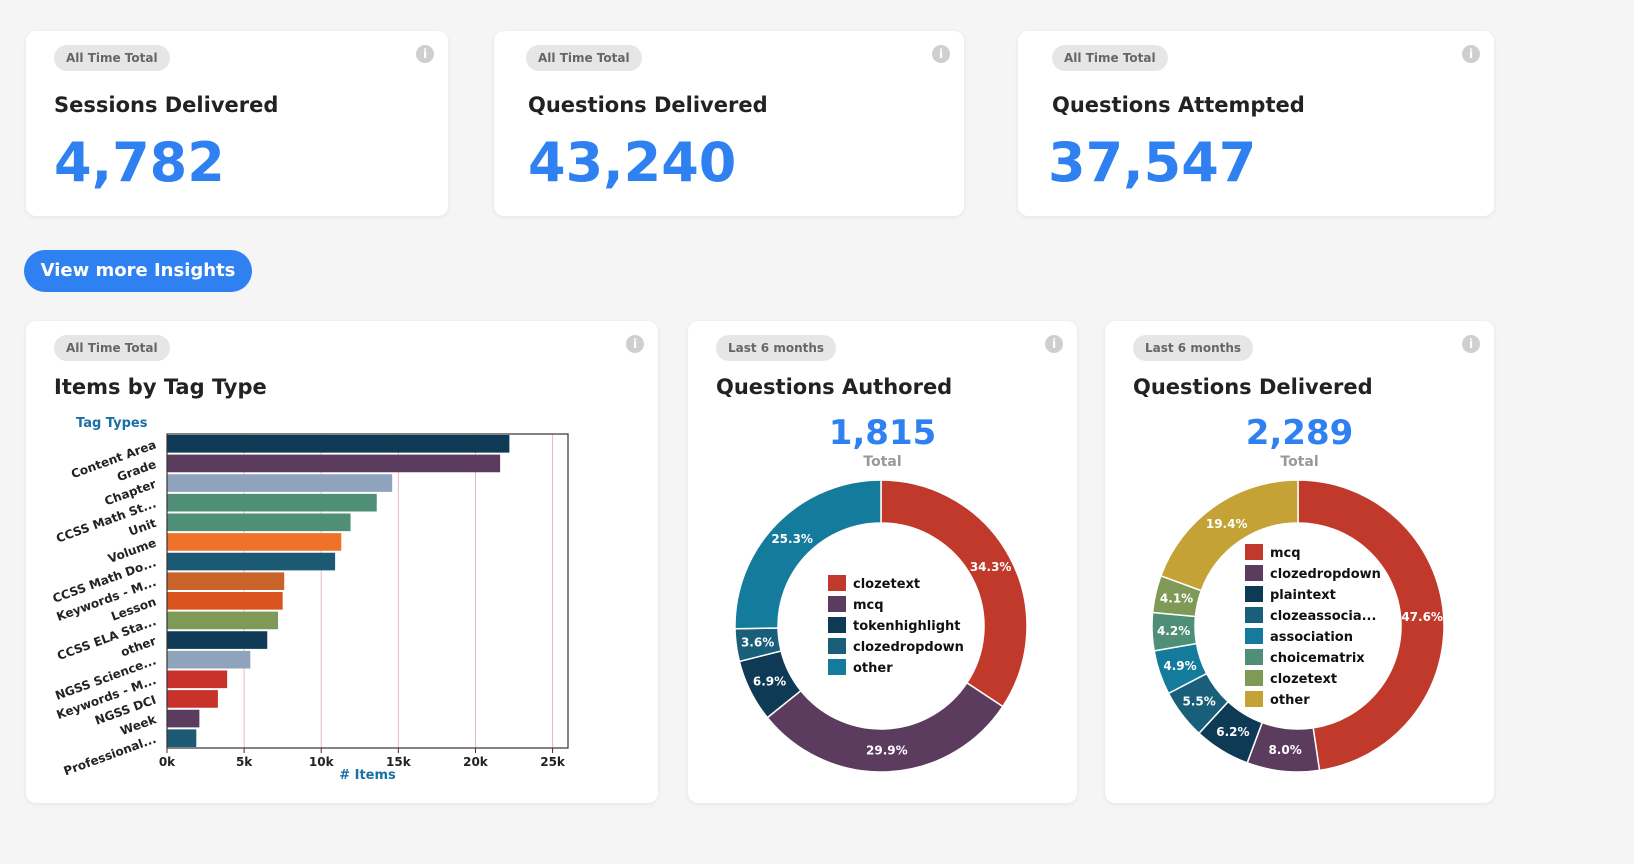  What do you see at coordinates (1173, 631) in the screenshot?
I see `slice-label: 4.2%` at bounding box center [1173, 631].